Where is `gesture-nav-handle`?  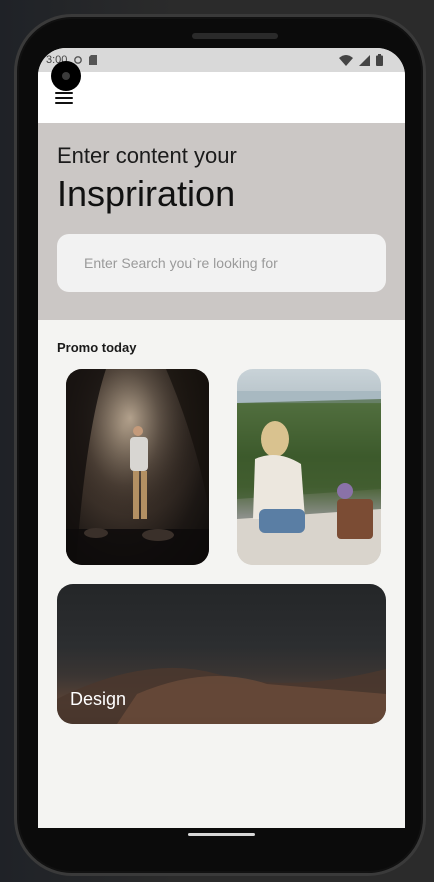 gesture-nav-handle is located at coordinates (221, 834).